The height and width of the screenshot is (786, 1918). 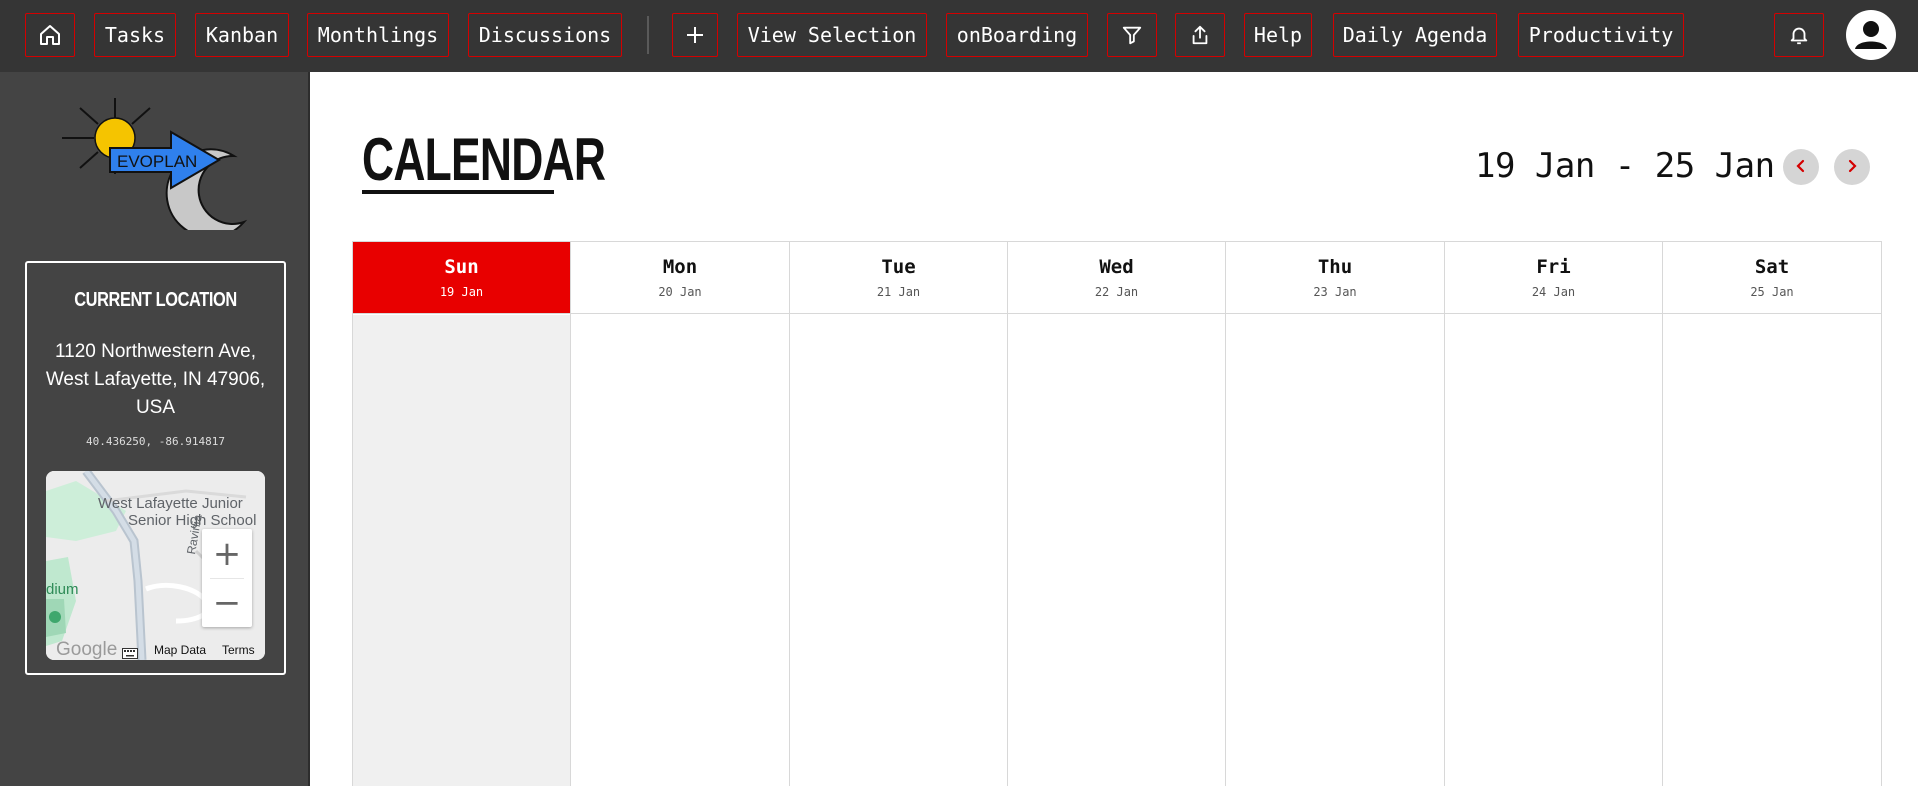 I want to click on chevron-left-icon, so click(x=1801, y=167).